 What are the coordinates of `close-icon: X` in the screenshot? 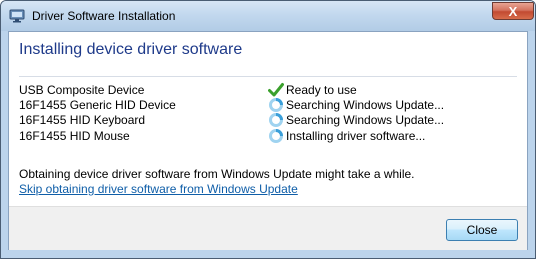 It's located at (513, 11).